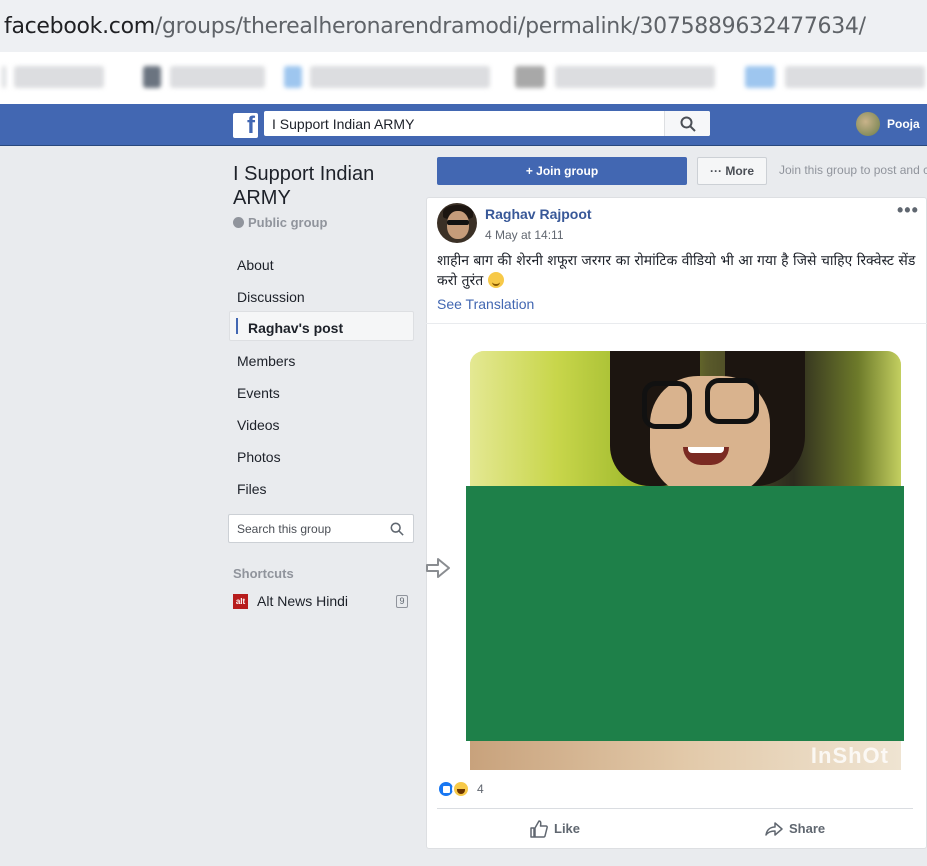 The image size is (927, 866). What do you see at coordinates (903, 124) in the screenshot?
I see `profile-name: Pooja` at bounding box center [903, 124].